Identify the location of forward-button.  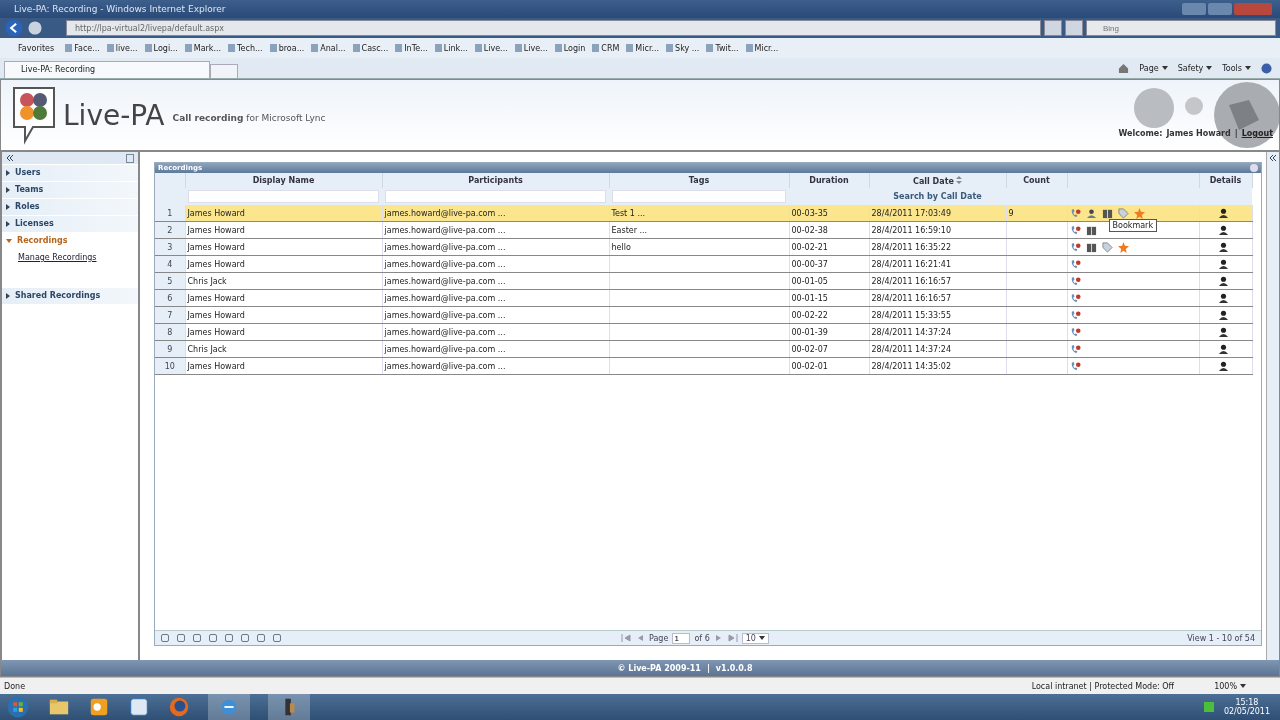
(35, 28).